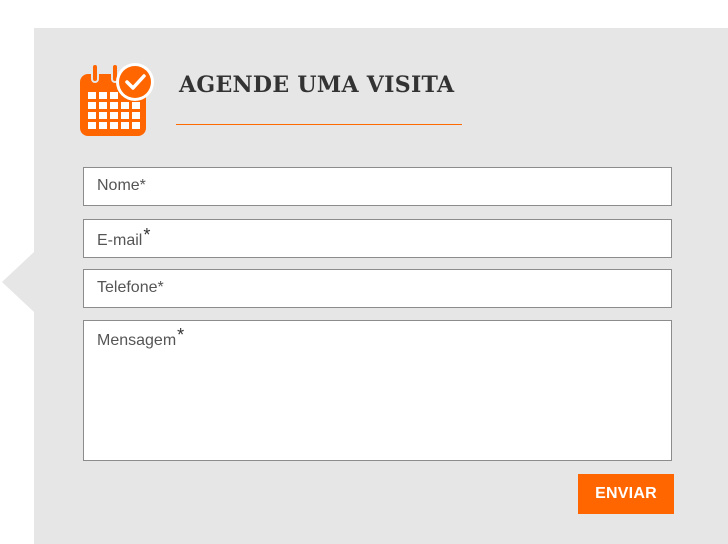 The image size is (728, 544). What do you see at coordinates (626, 494) in the screenshot?
I see `enviar-button: ENVIAR` at bounding box center [626, 494].